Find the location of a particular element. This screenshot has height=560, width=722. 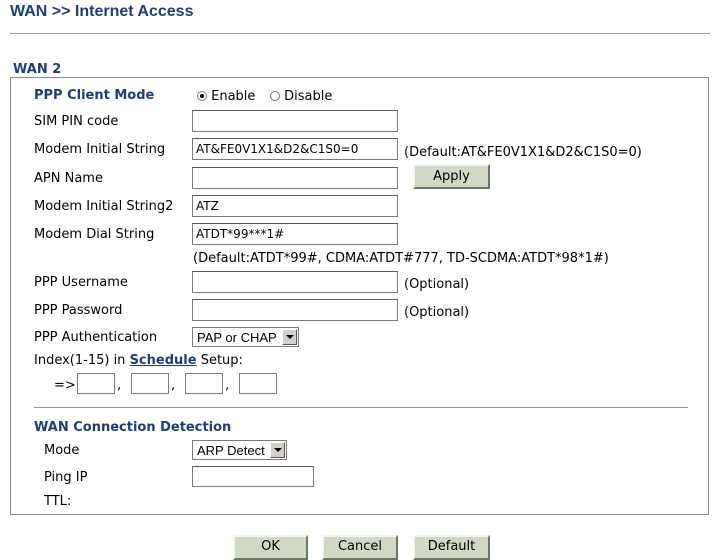

sim-pin-input is located at coordinates (295, 121).